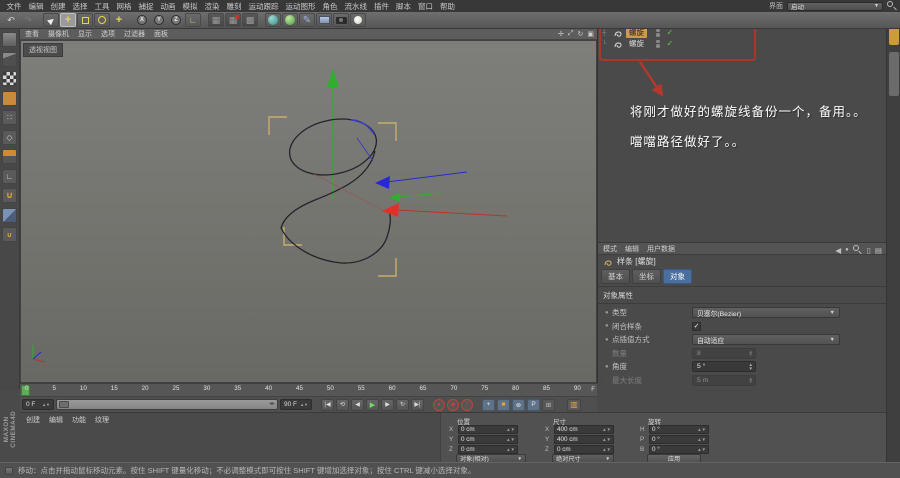  What do you see at coordinates (51, 20) in the screenshot?
I see `live-selection-tool: ▶` at bounding box center [51, 20].